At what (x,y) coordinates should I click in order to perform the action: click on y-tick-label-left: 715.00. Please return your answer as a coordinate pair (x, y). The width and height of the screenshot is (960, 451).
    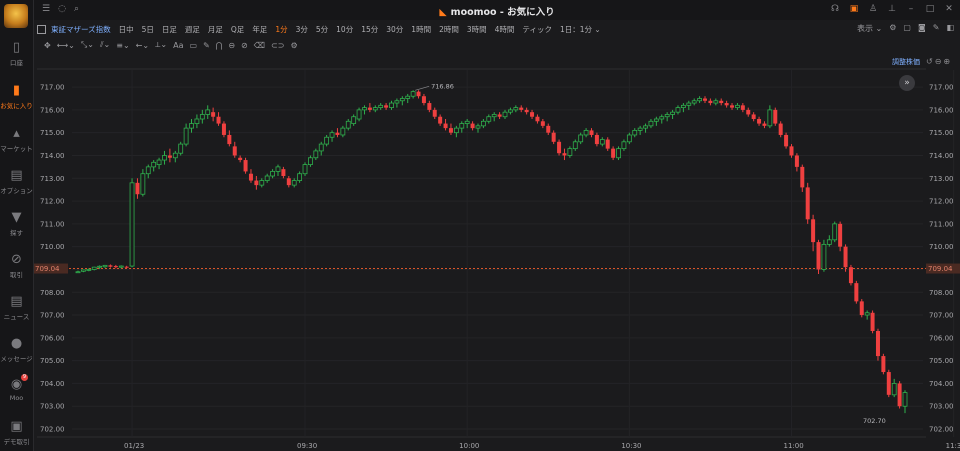
    Looking at the image, I should click on (52, 133).